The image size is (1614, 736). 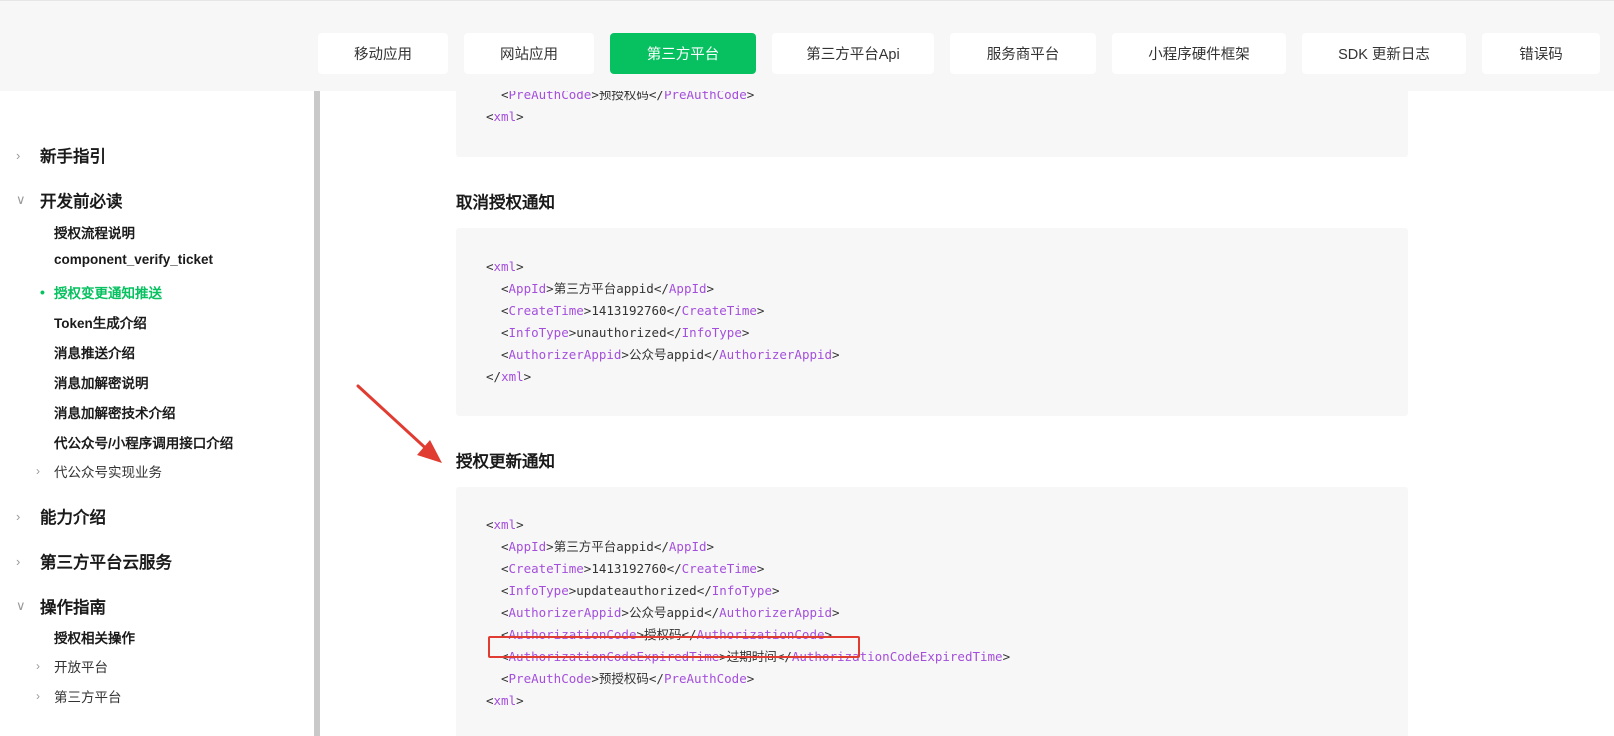 What do you see at coordinates (529, 53) in the screenshot?
I see `tab-website-app: 网站应用` at bounding box center [529, 53].